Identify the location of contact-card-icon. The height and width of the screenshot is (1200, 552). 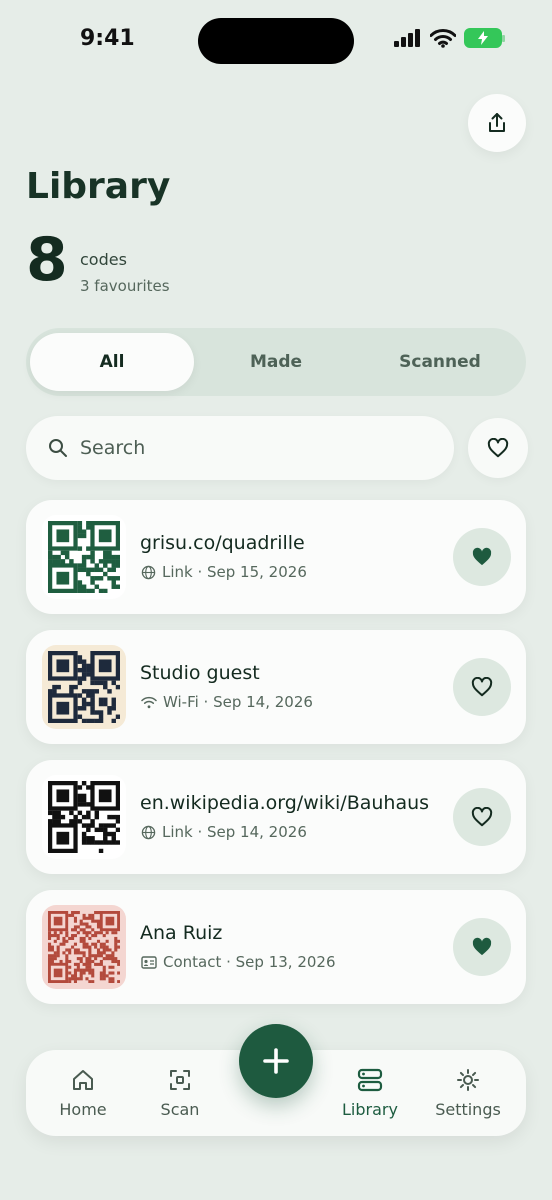
(149, 962).